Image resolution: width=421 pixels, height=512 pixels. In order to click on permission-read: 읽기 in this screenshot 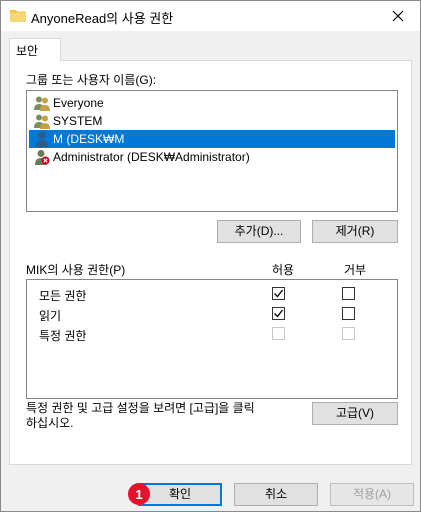, I will do `click(50, 316)`.